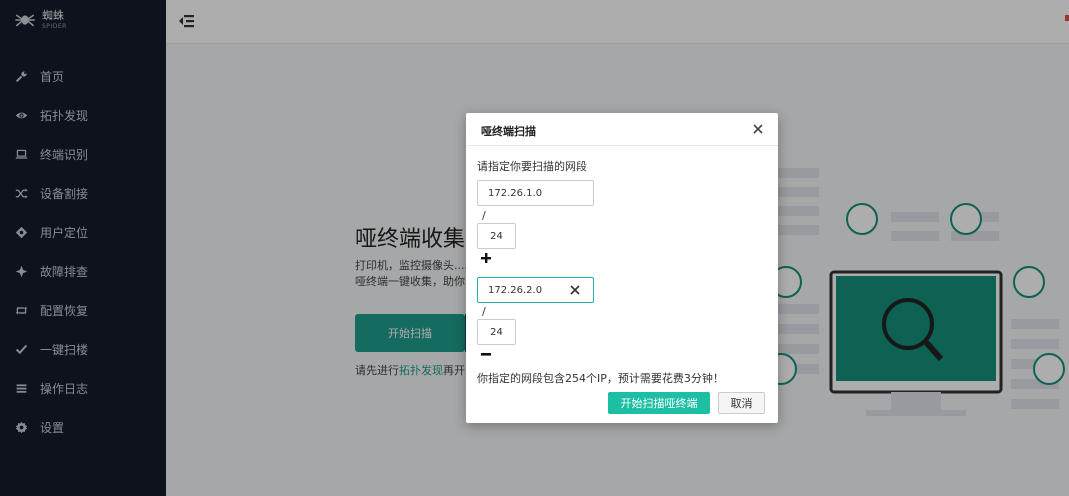 Image resolution: width=1069 pixels, height=496 pixels. Describe the element at coordinates (758, 129) in the screenshot. I see `close-icon` at that location.